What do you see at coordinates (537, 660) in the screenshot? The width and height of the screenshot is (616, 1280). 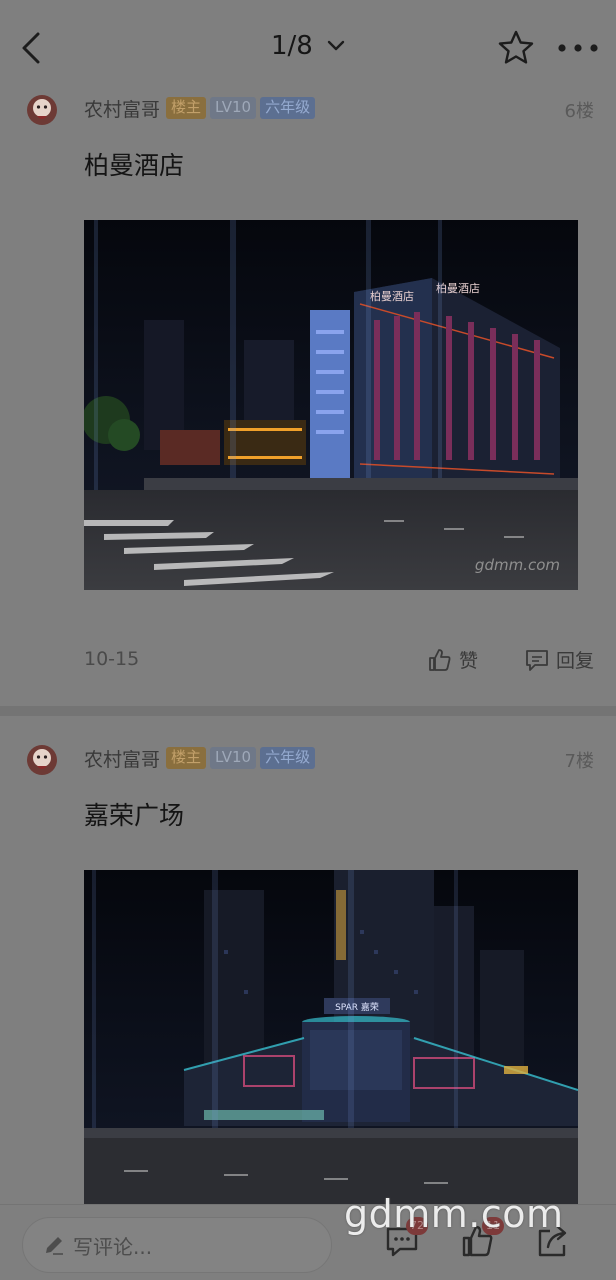 I see `comment-icon` at bounding box center [537, 660].